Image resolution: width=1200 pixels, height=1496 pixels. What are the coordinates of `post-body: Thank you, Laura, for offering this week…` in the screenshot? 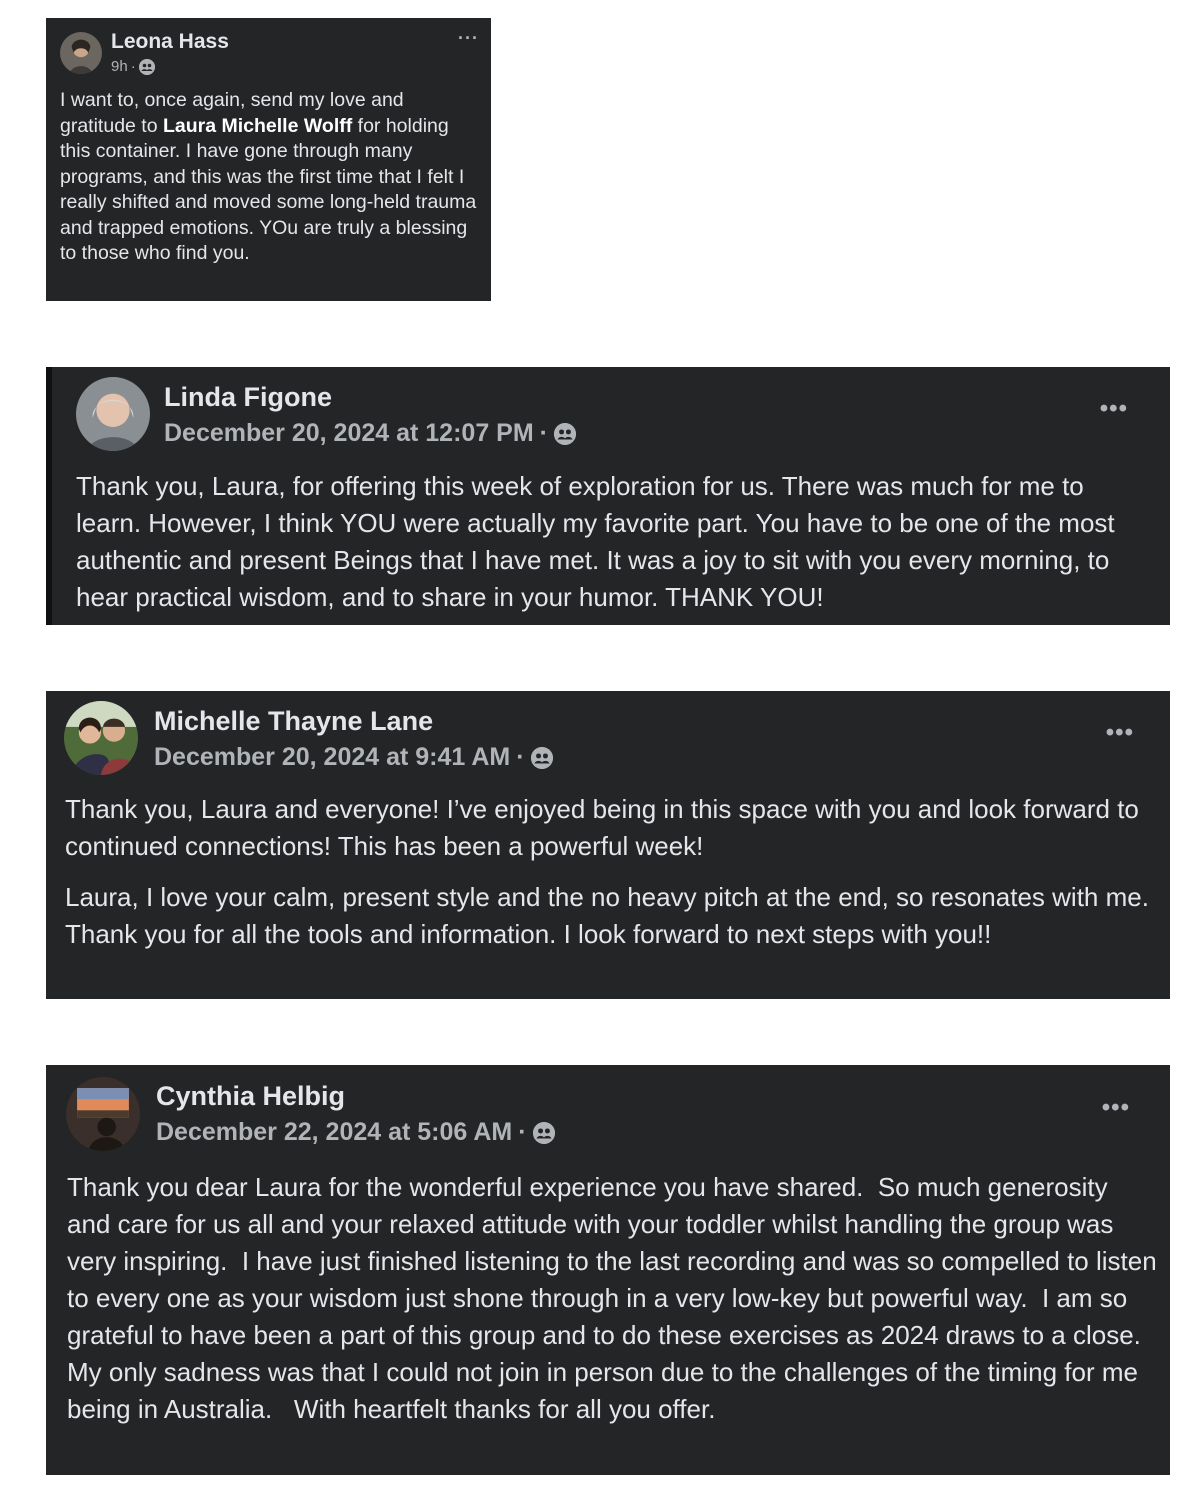 It's located at (616, 542).